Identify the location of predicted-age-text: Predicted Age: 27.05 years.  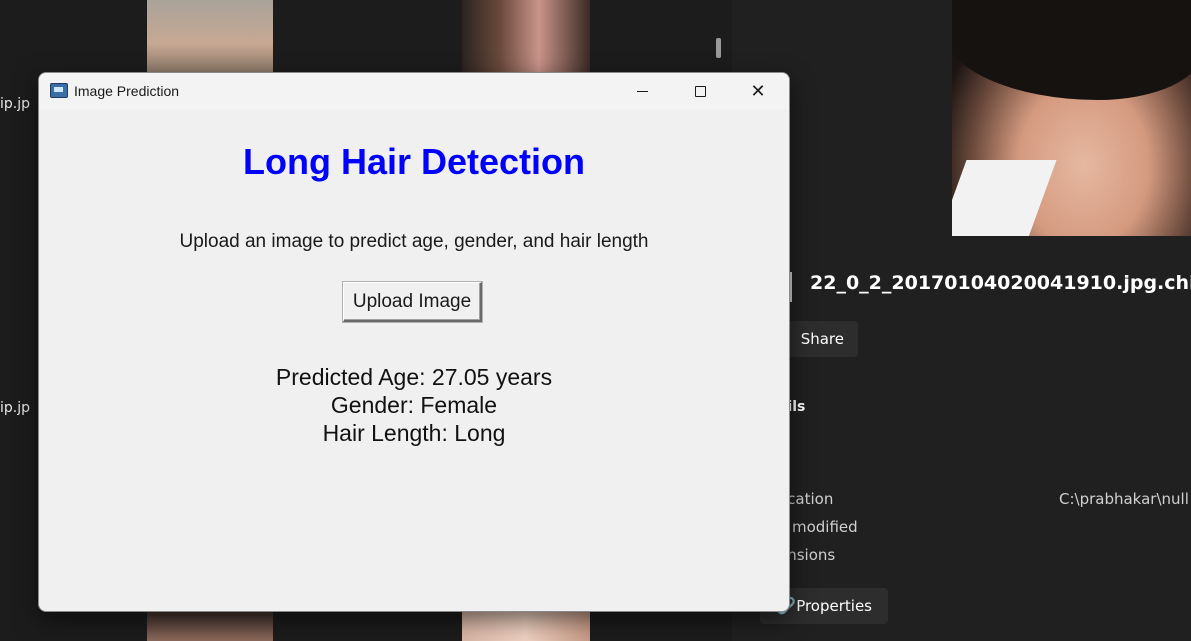
(414, 377).